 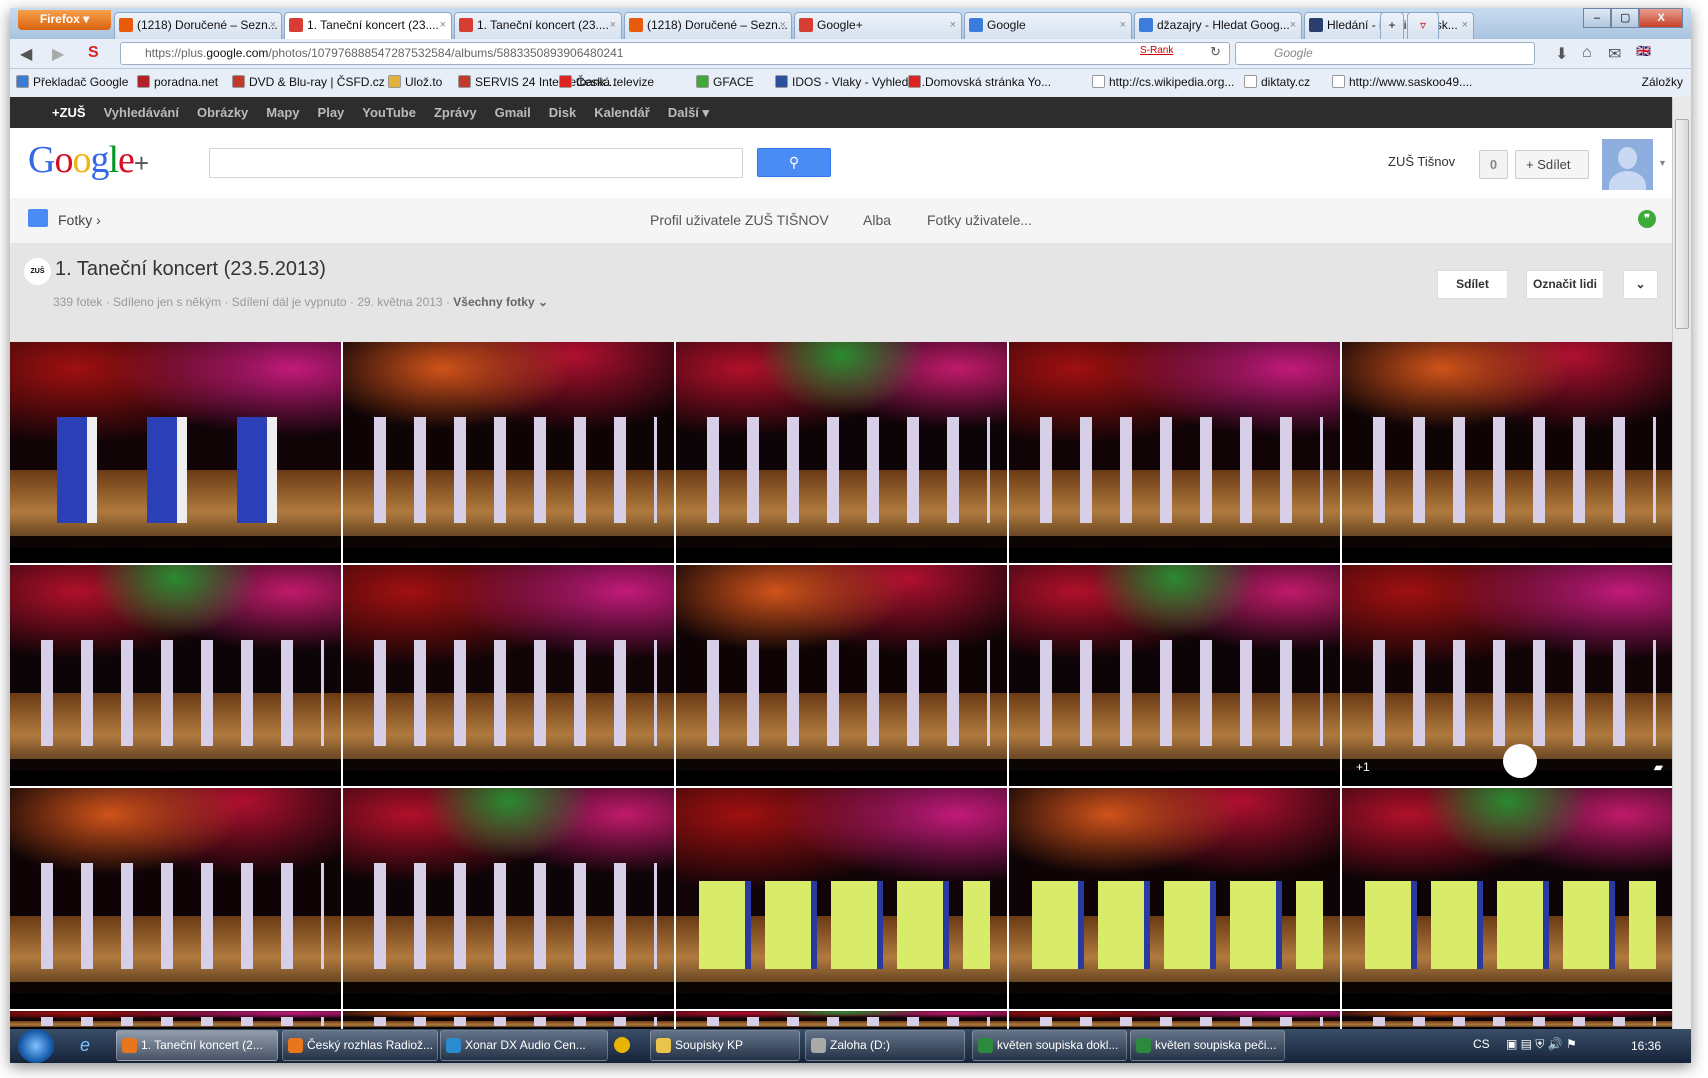 What do you see at coordinates (1421, 161) in the screenshot?
I see `user-name-link: ZUŠ Tišnov` at bounding box center [1421, 161].